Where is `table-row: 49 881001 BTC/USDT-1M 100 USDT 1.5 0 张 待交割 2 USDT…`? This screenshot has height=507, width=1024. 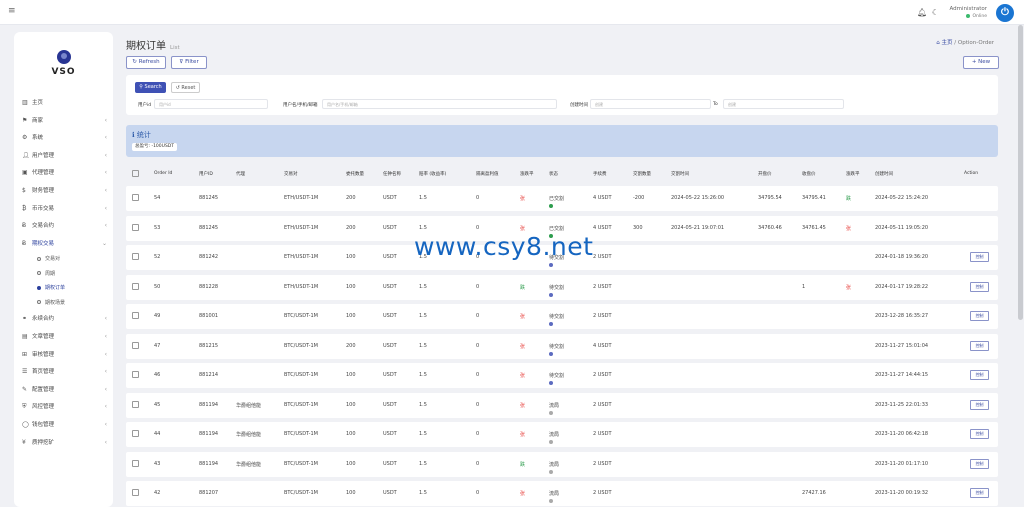
table-row: 49 881001 BTC/USDT-1M 100 USDT 1.5 0 张 待交割 2 USDT… is located at coordinates (562, 316).